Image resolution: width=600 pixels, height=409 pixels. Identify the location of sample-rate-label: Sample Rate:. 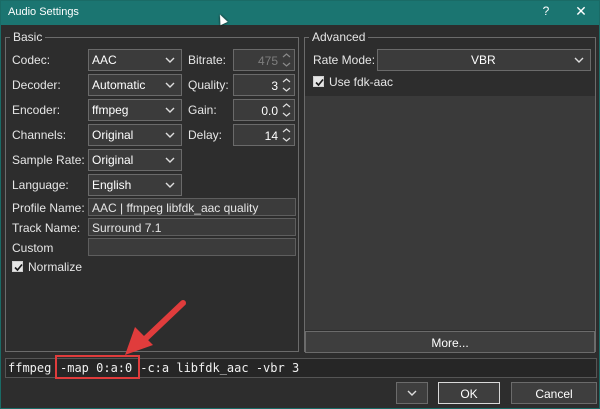
(48, 160).